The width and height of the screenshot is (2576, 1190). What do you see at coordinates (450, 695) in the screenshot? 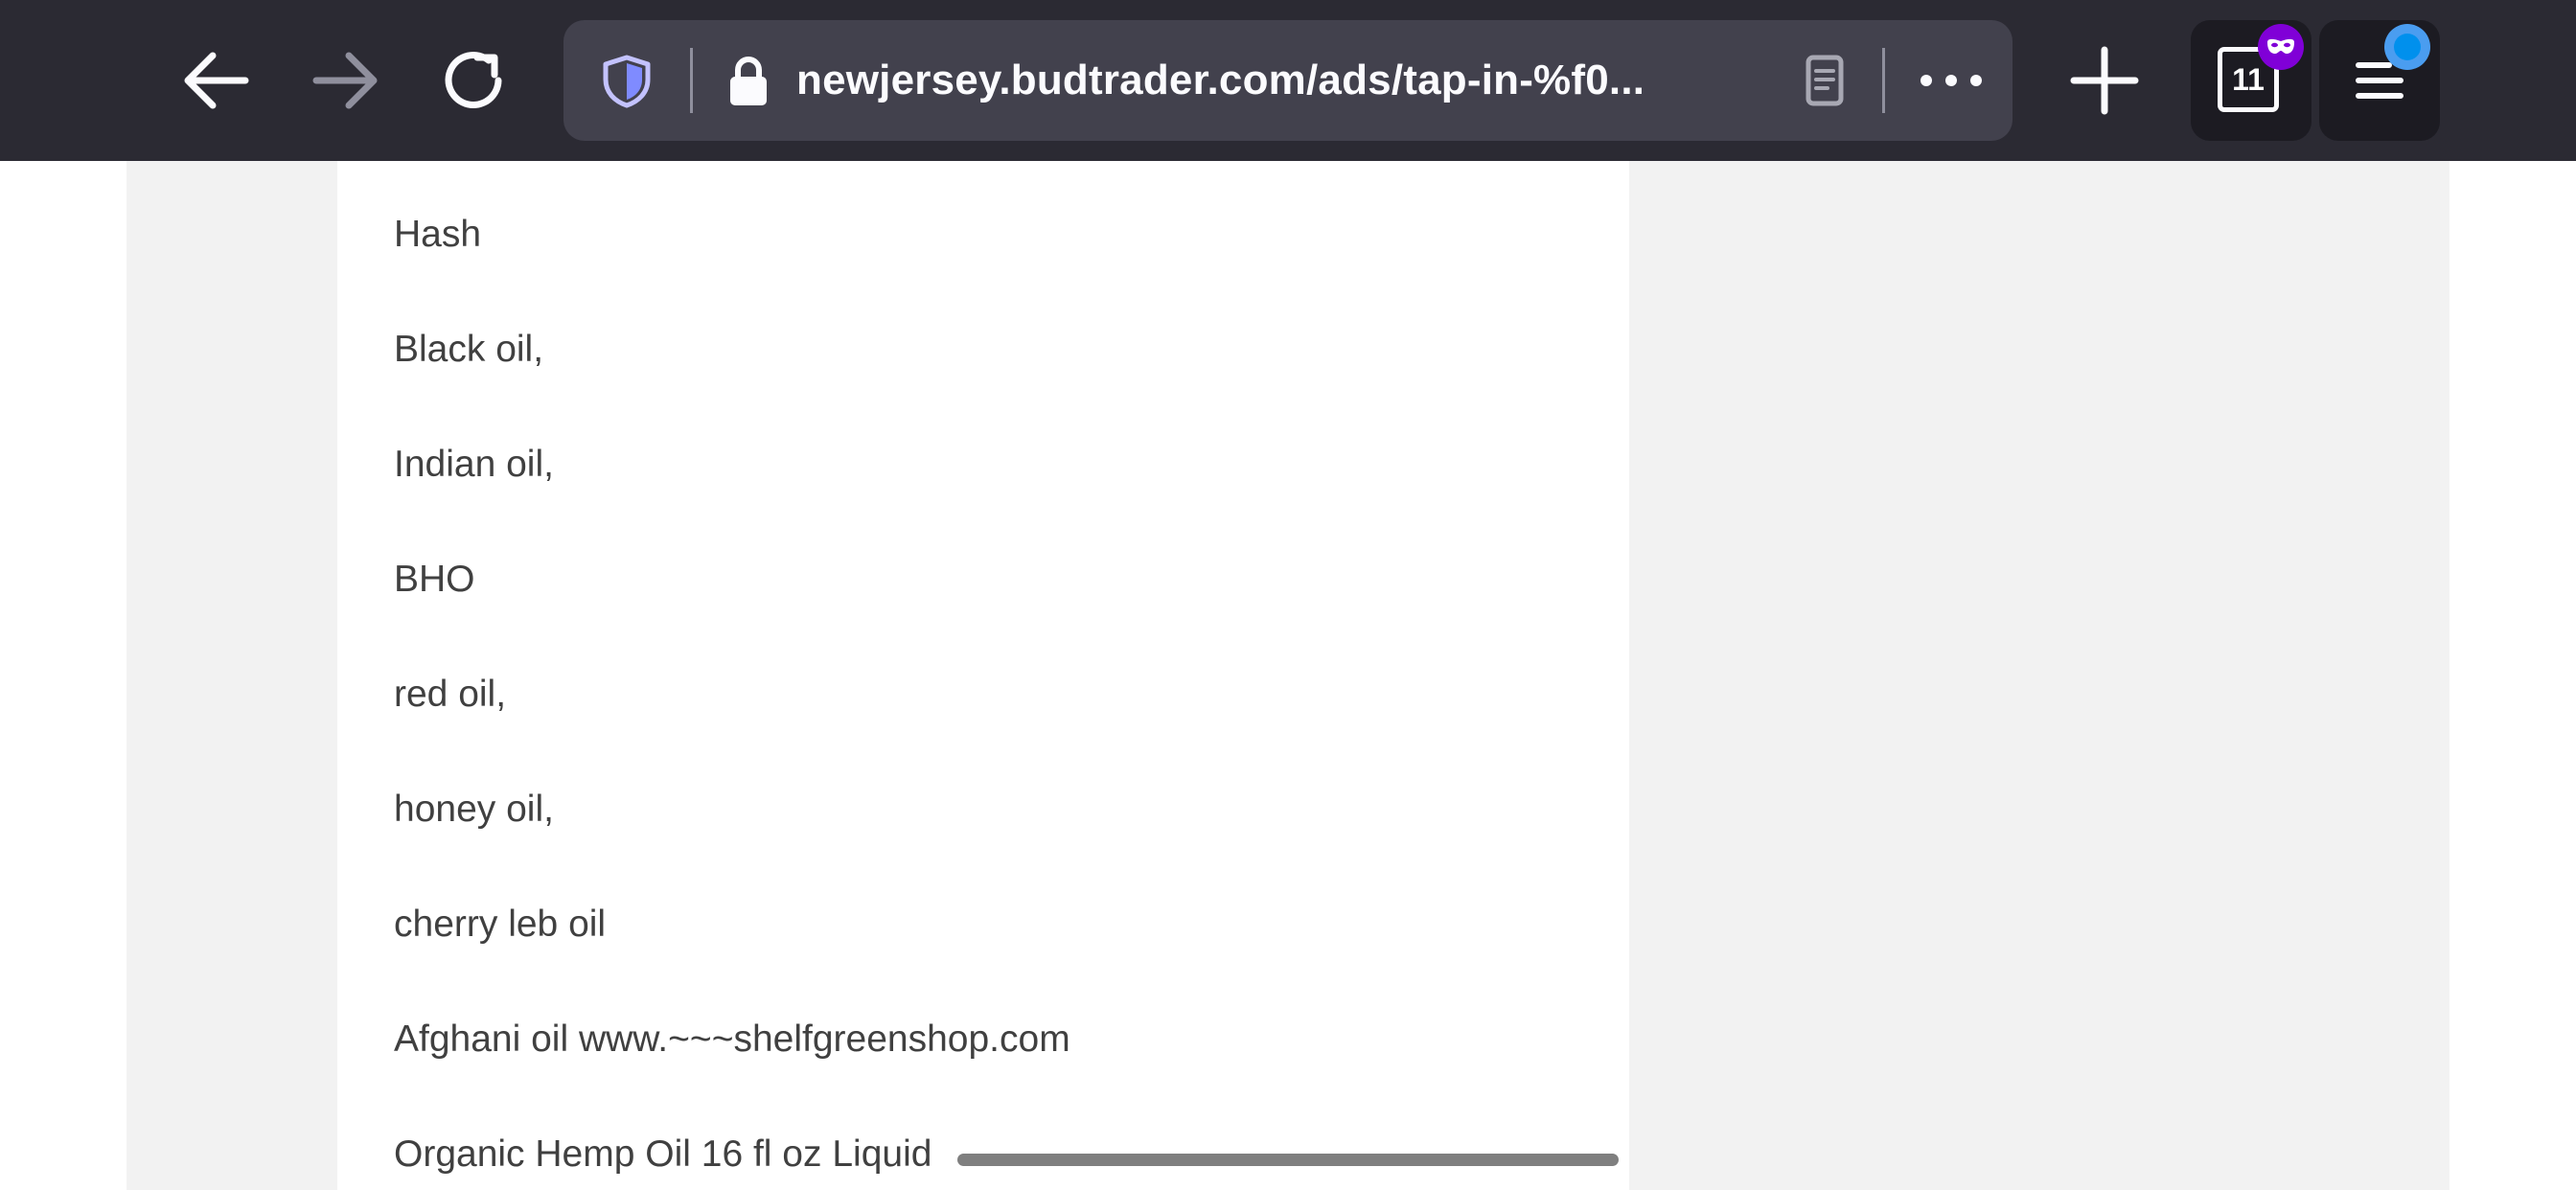
I see `description-line: red oil,` at bounding box center [450, 695].